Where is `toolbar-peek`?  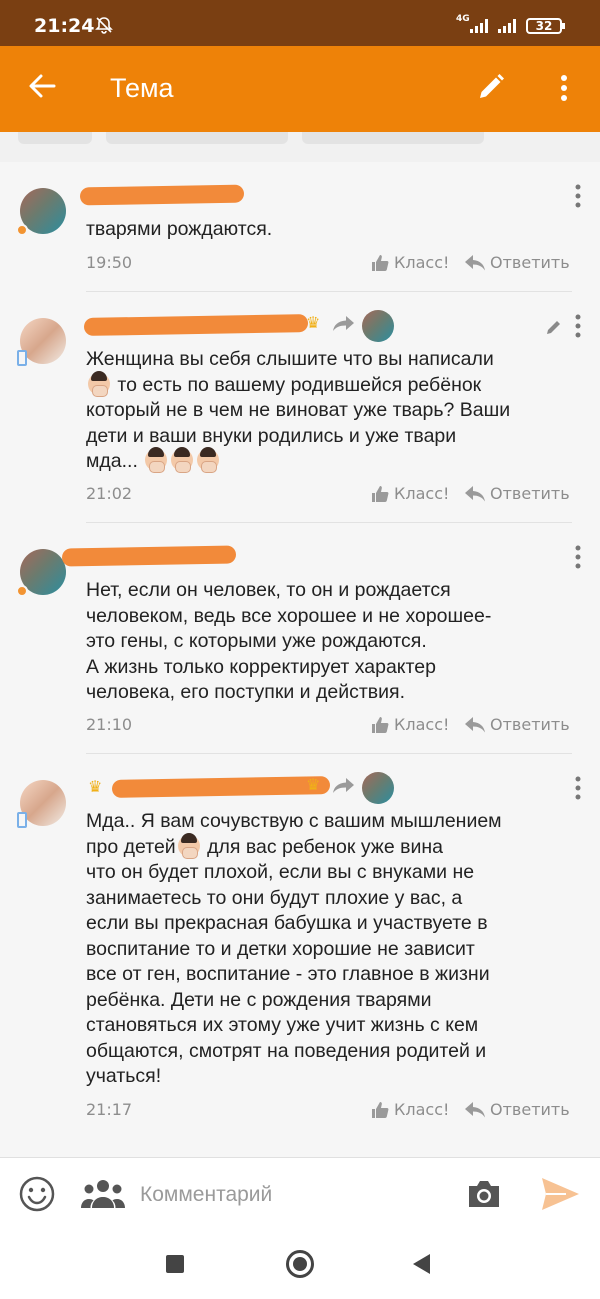 toolbar-peek is located at coordinates (300, 139).